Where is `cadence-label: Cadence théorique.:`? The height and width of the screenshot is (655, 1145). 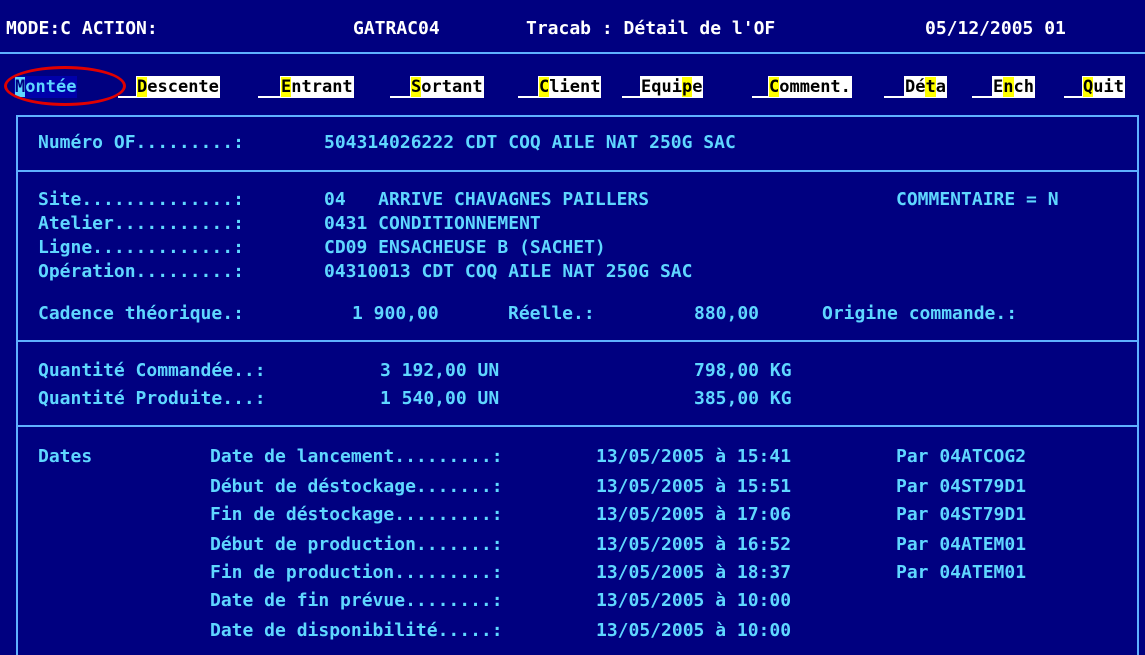 cadence-label: Cadence théorique.: is located at coordinates (141, 313).